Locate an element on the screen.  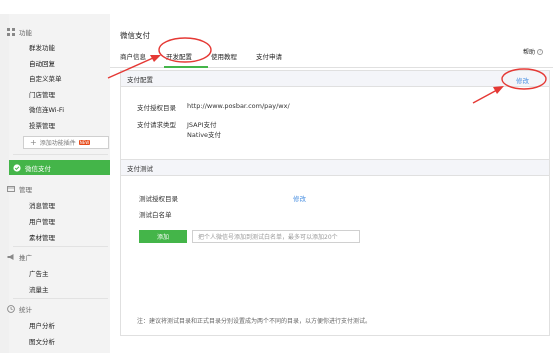
sidebar-item-wifi: 微信连Wi-Fi is located at coordinates (46, 109).